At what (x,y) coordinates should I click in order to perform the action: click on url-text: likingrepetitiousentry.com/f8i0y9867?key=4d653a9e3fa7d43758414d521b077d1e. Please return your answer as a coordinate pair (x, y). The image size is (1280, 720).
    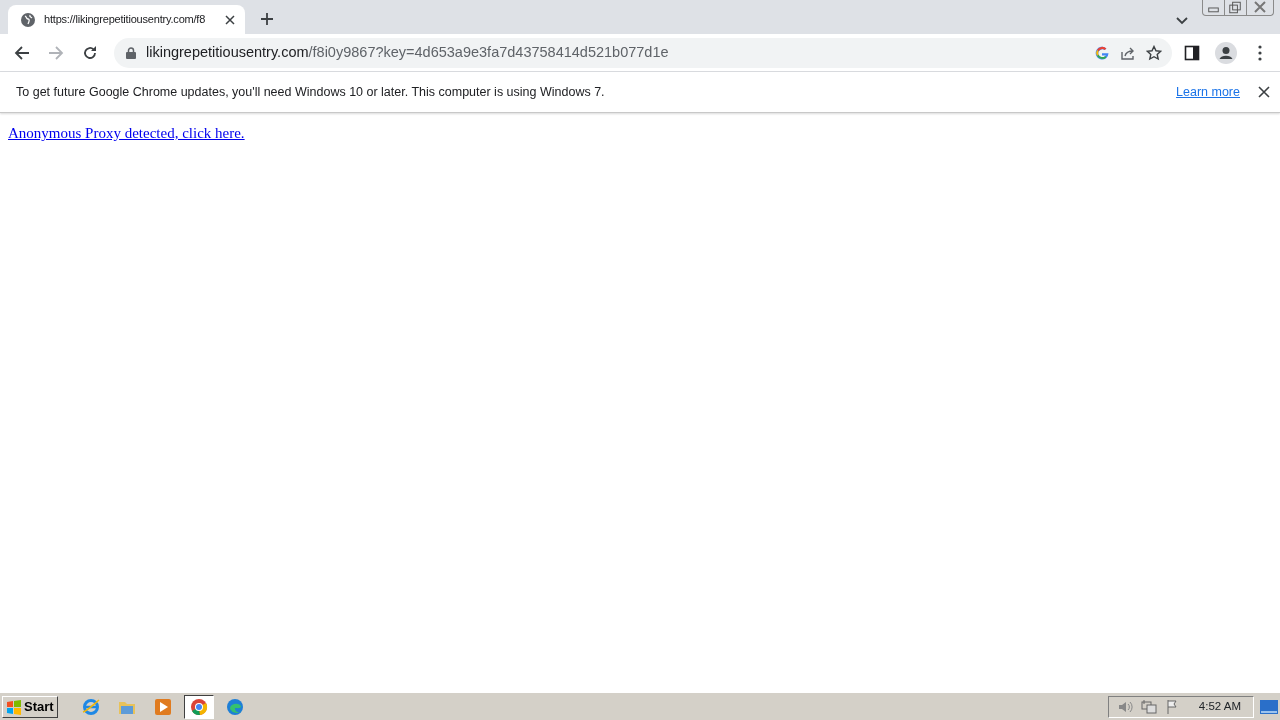
    Looking at the image, I should click on (408, 52).